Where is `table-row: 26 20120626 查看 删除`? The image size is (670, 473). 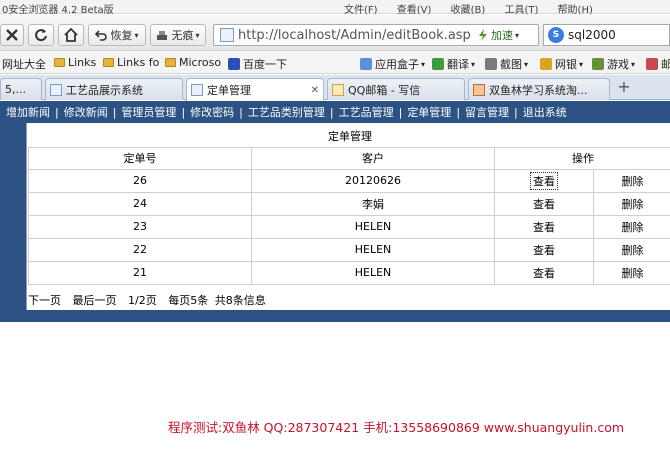
table-row: 26 20120626 查看 删除 is located at coordinates (349, 180).